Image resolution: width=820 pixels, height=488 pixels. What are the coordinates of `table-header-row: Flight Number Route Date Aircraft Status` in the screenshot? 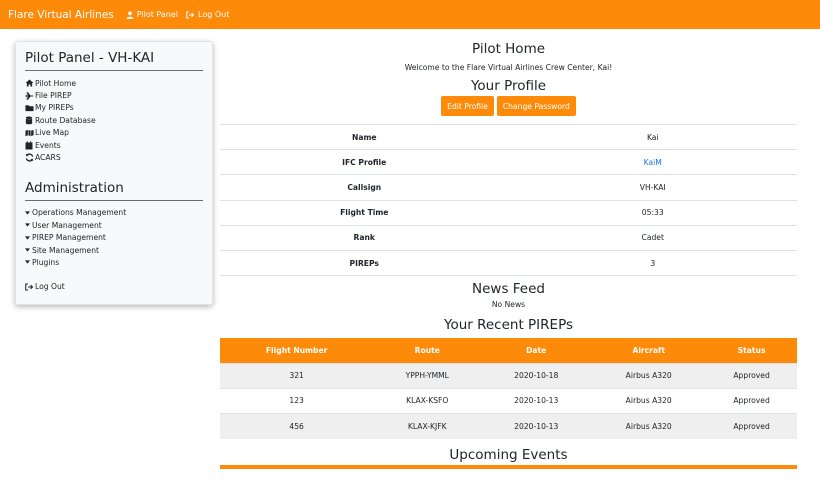 It's located at (508, 351).